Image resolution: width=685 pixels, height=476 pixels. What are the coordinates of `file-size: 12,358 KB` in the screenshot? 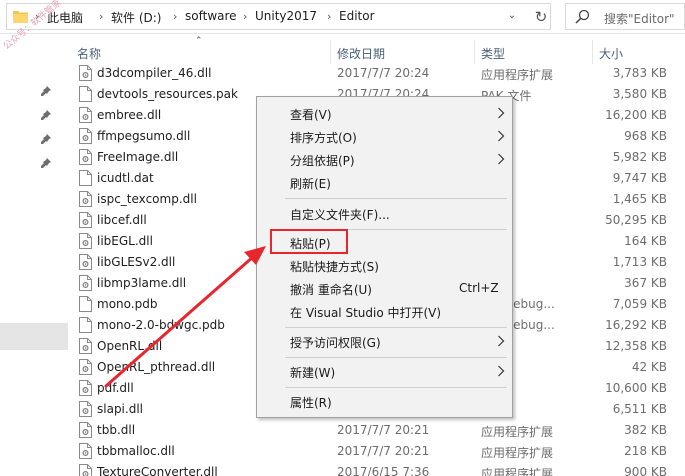 It's located at (636, 346).